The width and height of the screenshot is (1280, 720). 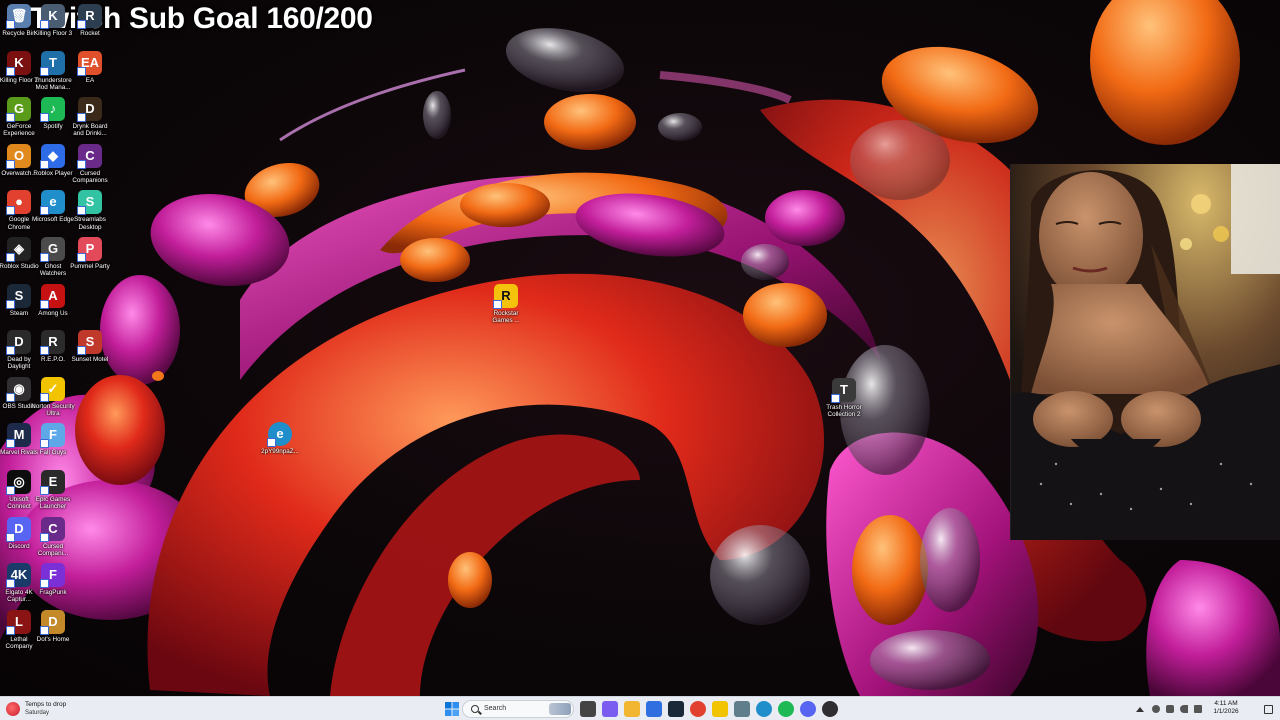 What do you see at coordinates (53, 313) in the screenshot?
I see `desktop-icon-label: Among Us` at bounding box center [53, 313].